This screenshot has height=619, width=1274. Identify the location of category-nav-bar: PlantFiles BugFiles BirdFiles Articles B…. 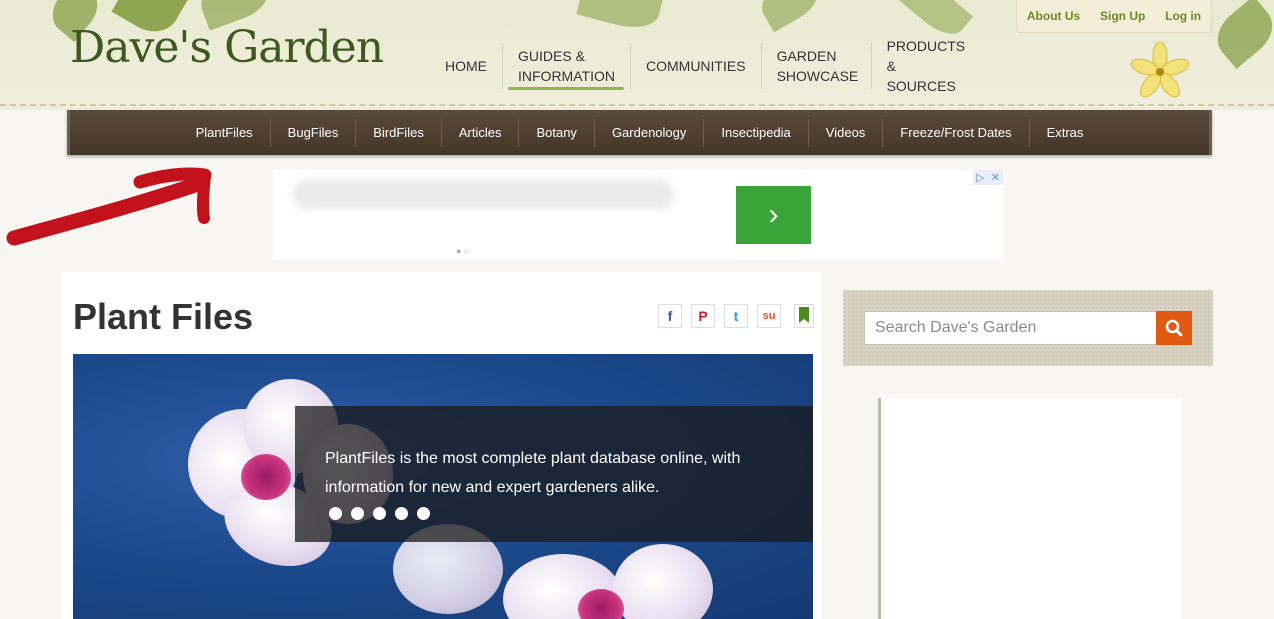
(639, 132).